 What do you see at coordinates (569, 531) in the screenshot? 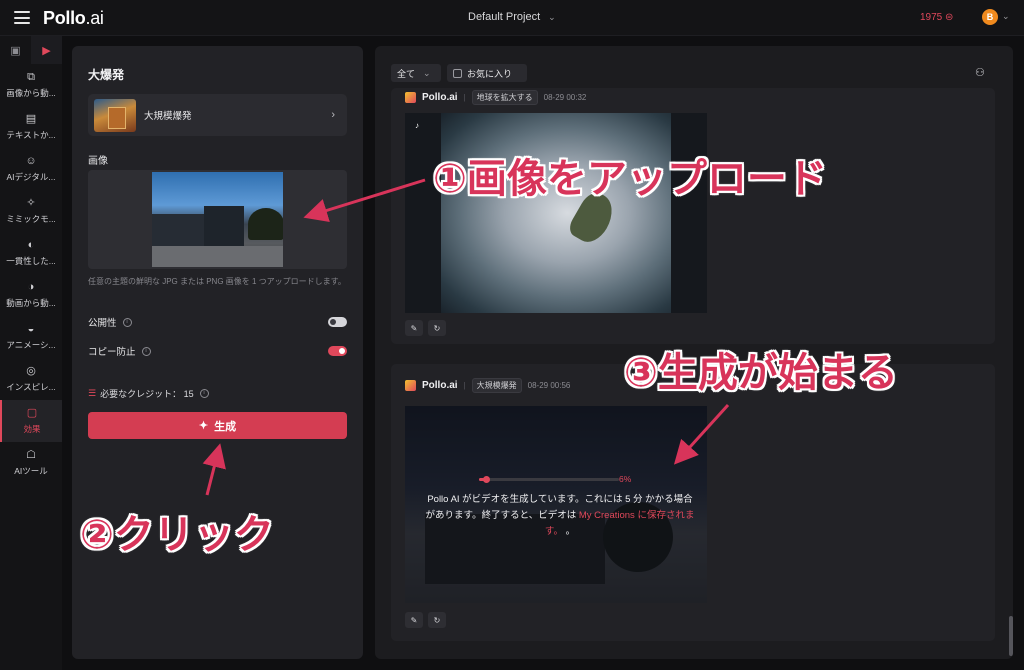
I see `message-end: 。` at bounding box center [569, 531].